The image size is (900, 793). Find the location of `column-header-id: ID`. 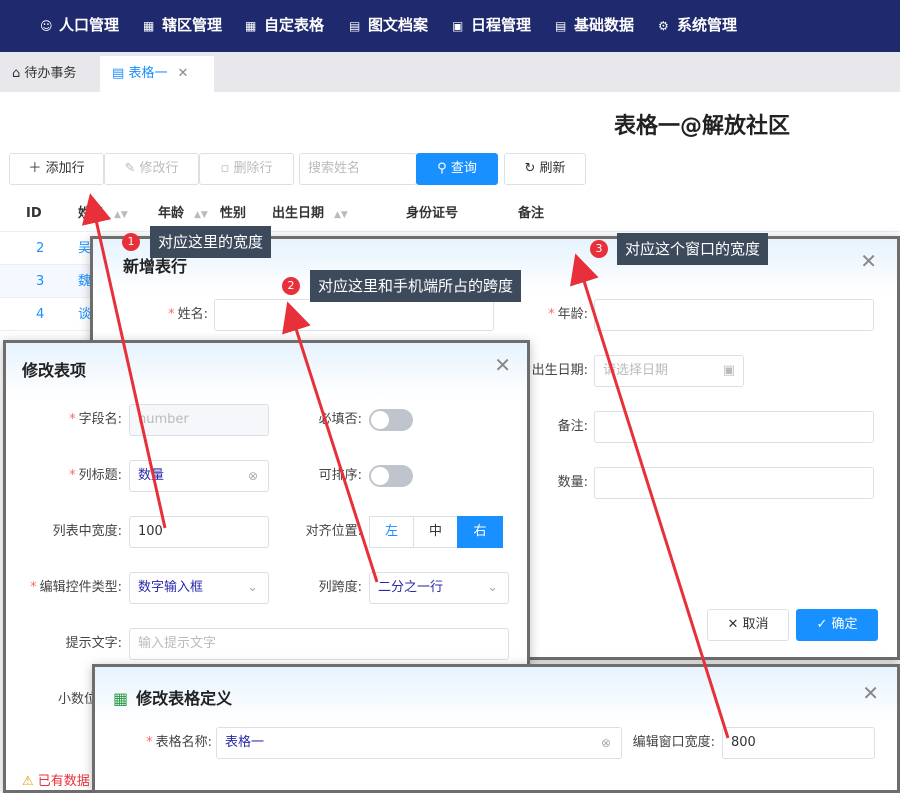

column-header-id: ID is located at coordinates (34, 213).